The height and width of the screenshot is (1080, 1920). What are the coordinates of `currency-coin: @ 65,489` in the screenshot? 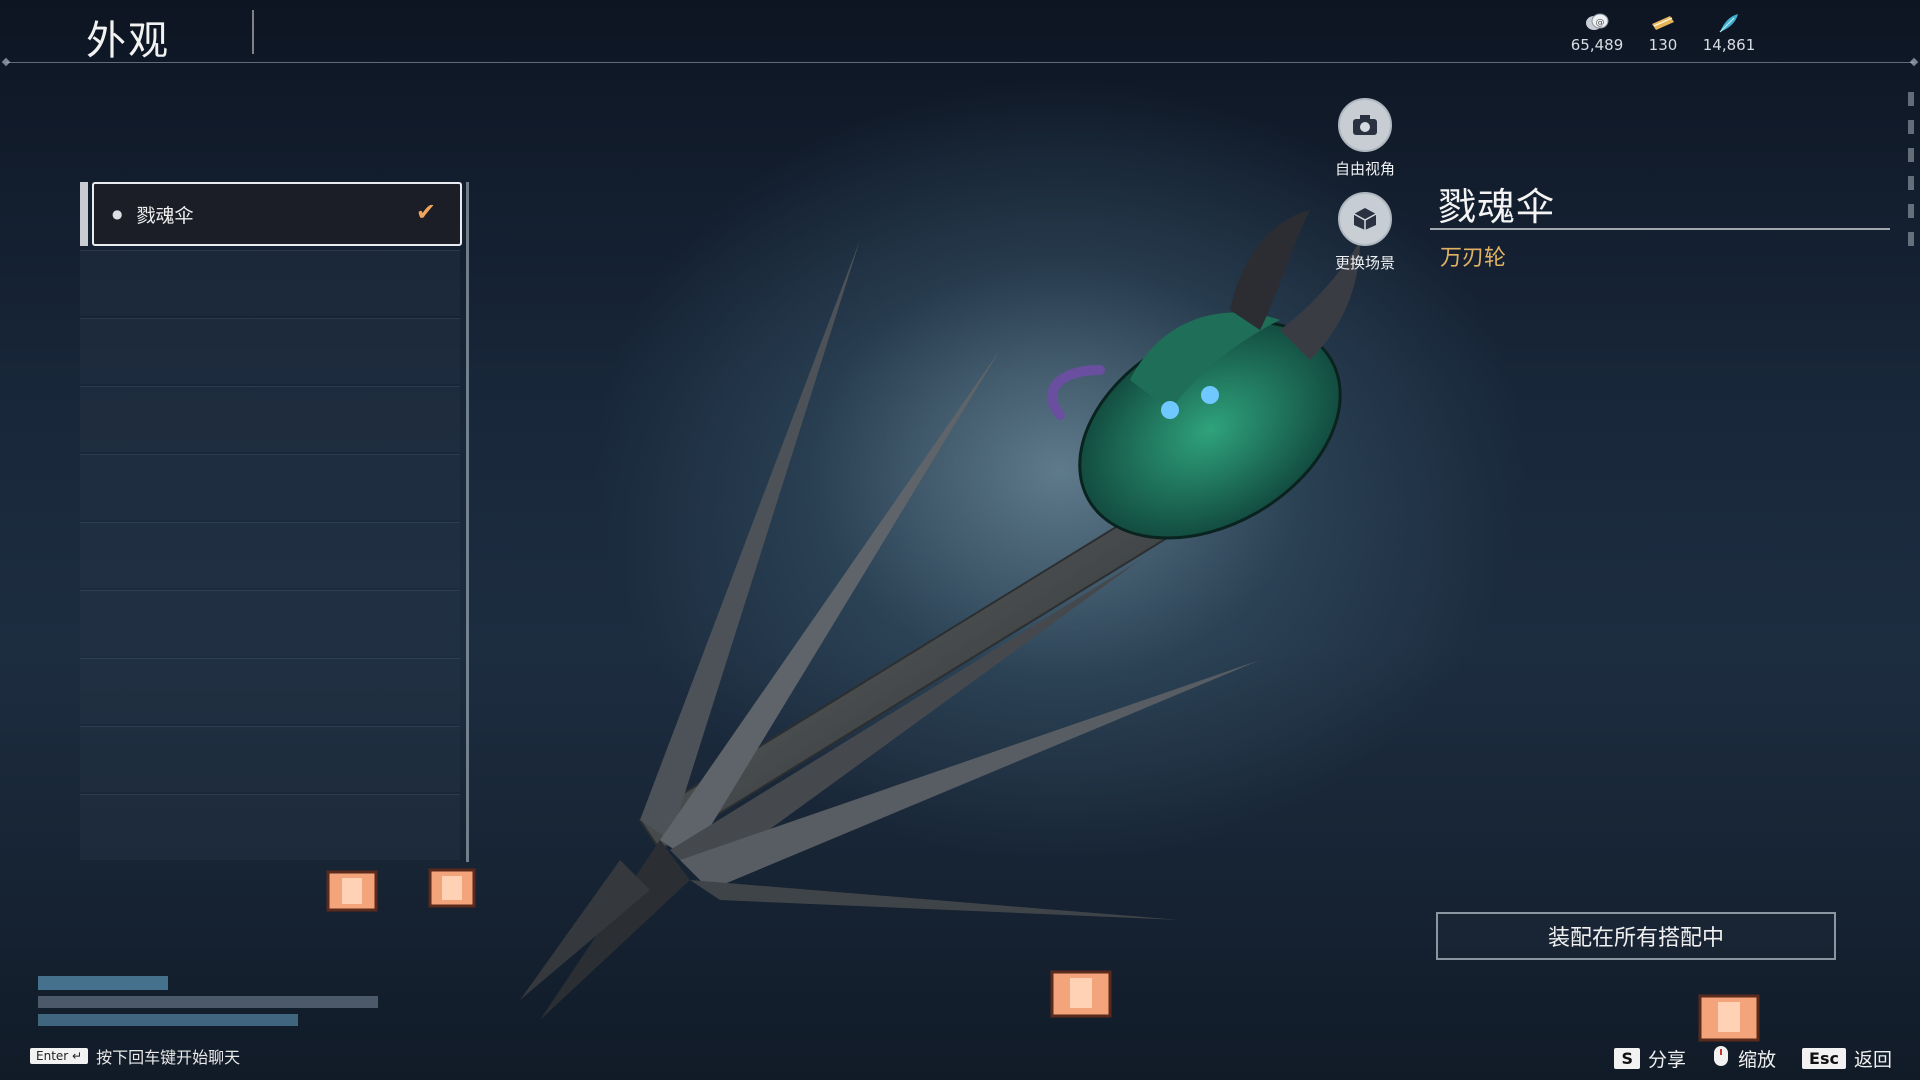 It's located at (1597, 33).